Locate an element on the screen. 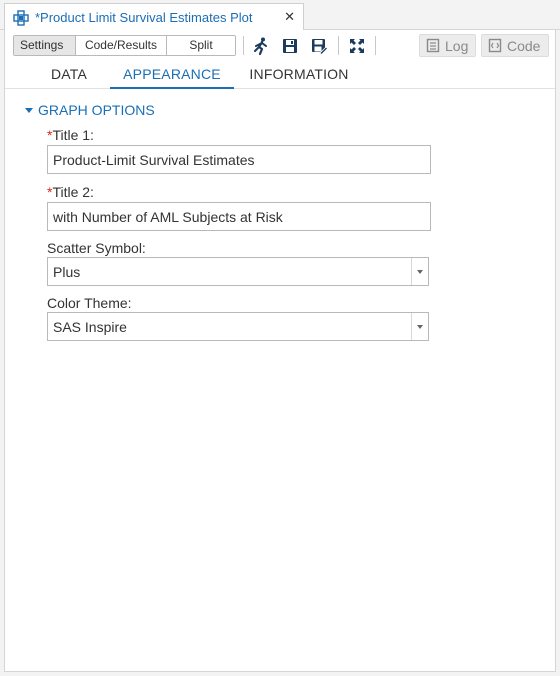  view-mode-switch: Settings Code/Results Split is located at coordinates (124, 45).